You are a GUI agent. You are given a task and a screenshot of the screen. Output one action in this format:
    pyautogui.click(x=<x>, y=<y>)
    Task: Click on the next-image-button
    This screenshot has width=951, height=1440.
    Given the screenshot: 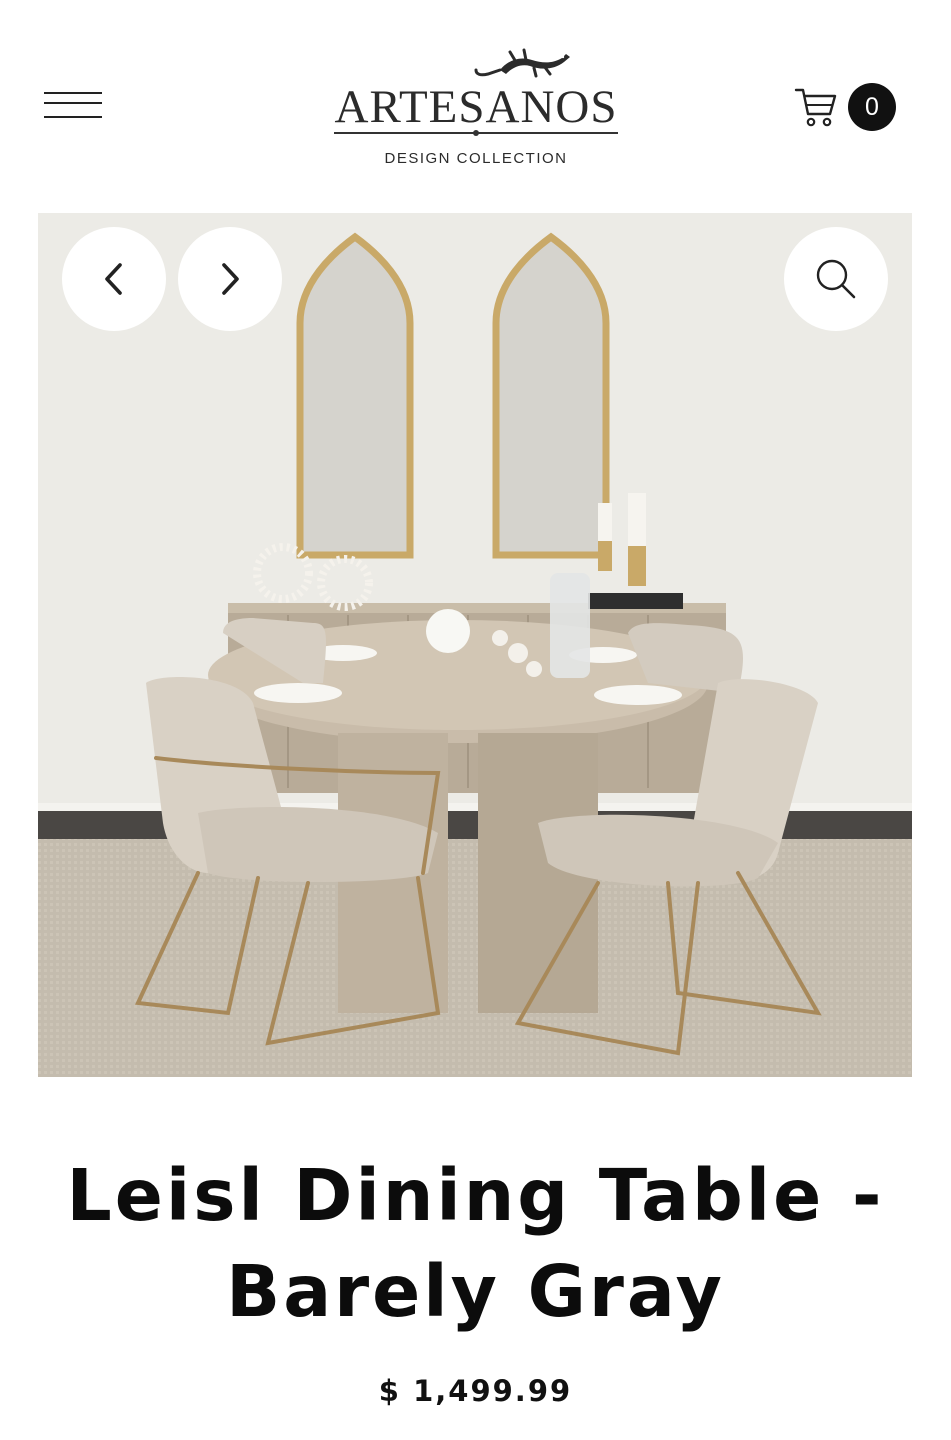 What is the action you would take?
    pyautogui.click(x=230, y=279)
    